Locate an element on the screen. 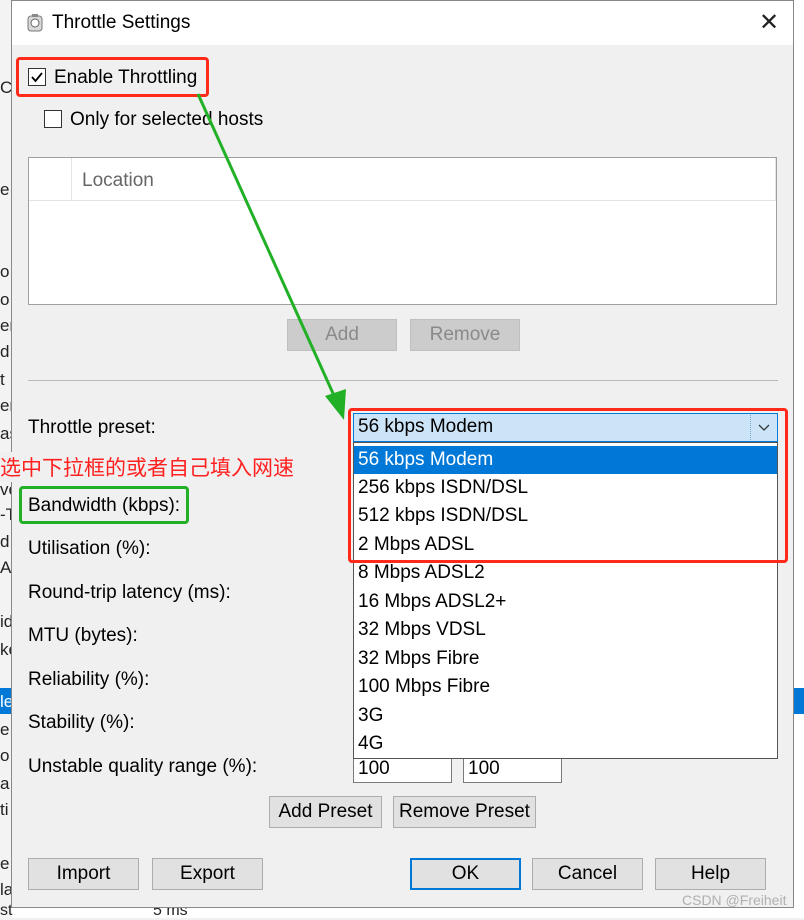 This screenshot has height=920, width=804. annotation-arrow is located at coordinates (271, 256).